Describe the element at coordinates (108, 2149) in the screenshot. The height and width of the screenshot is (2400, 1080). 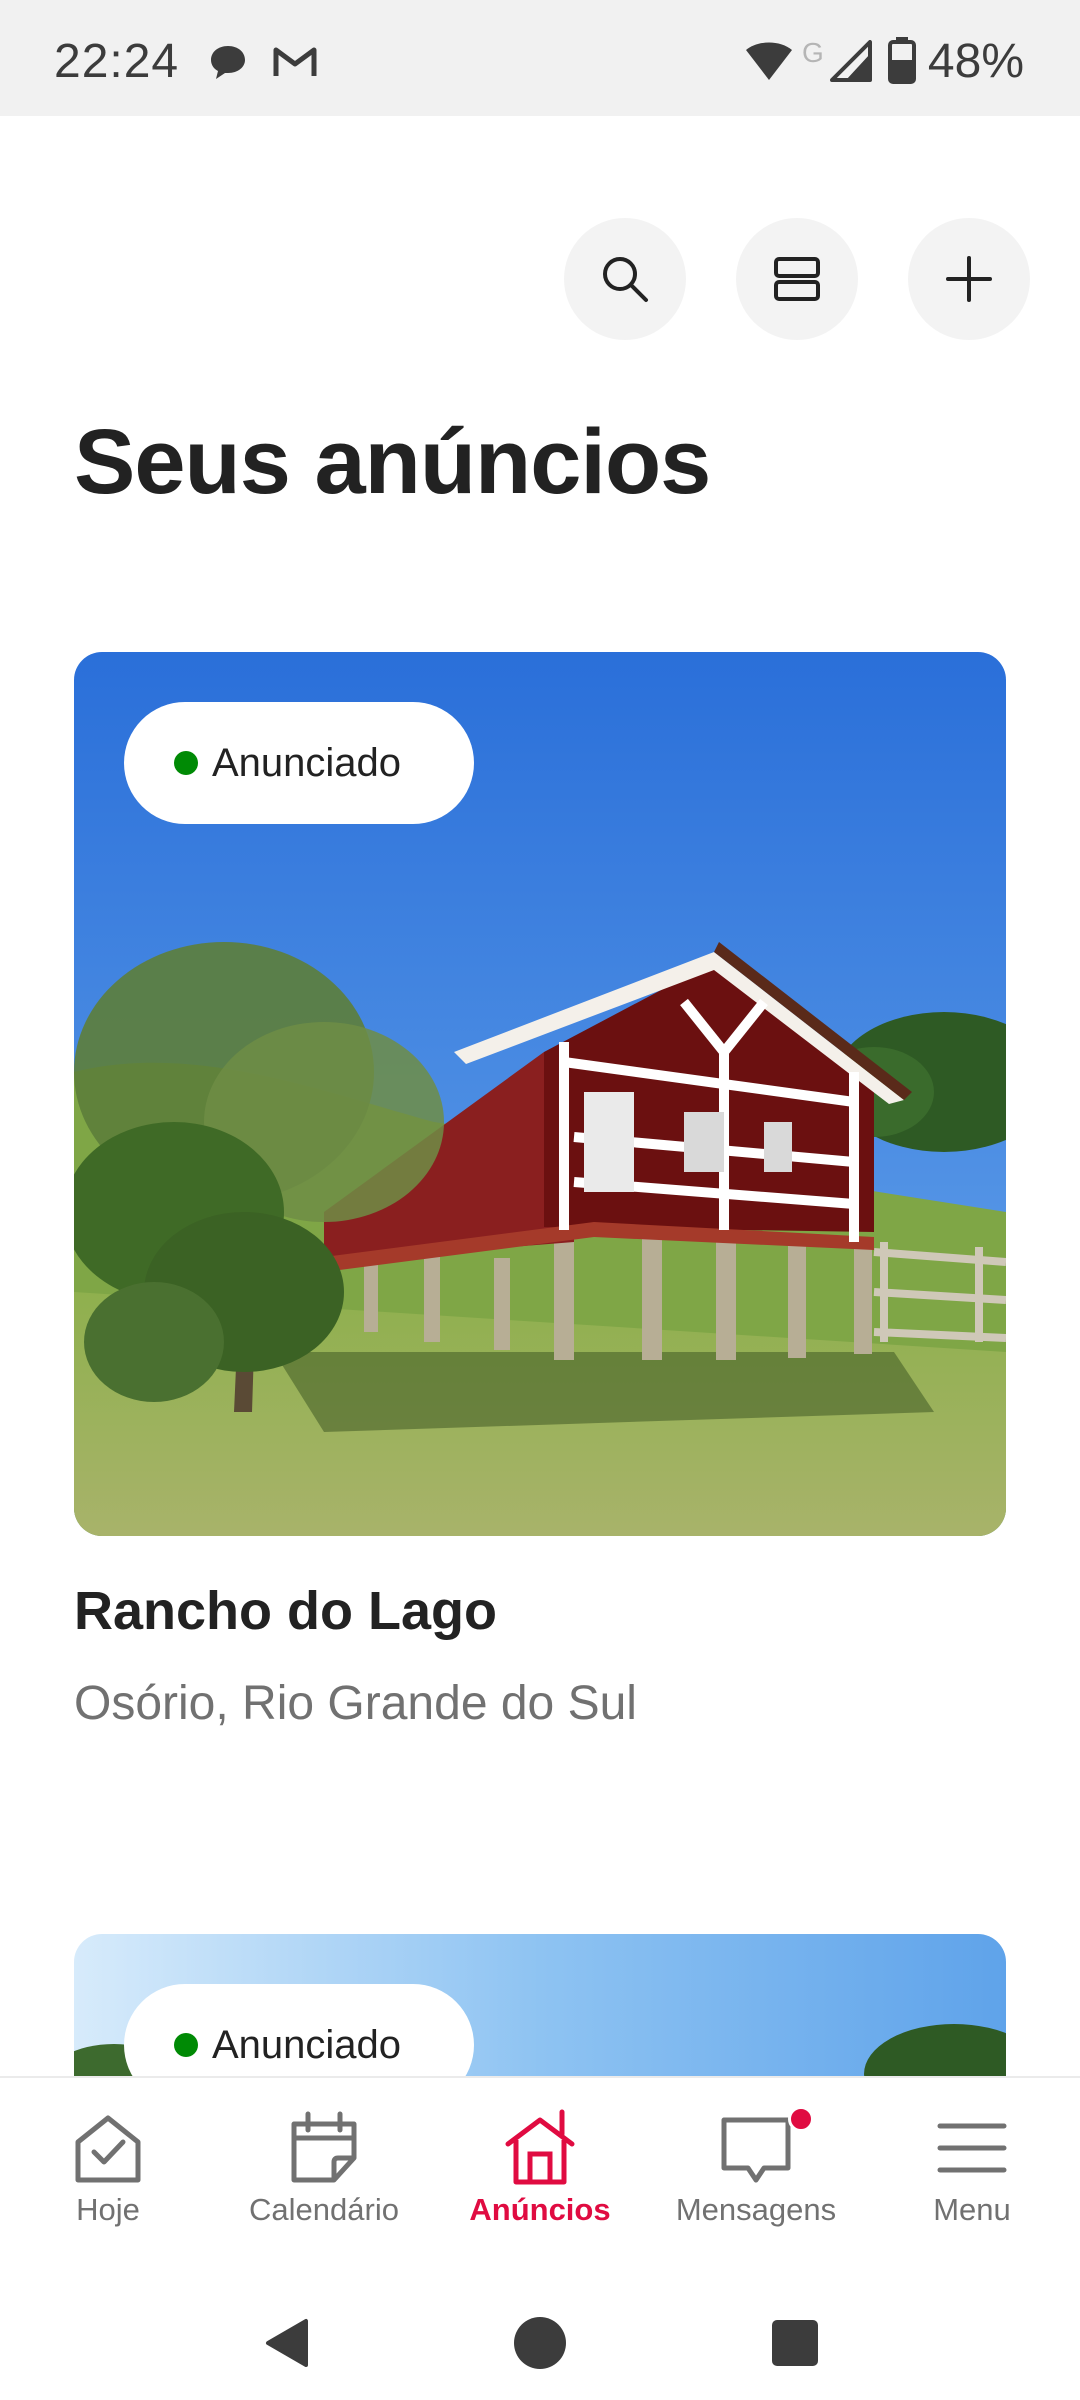
I see `house-check-icon` at that location.